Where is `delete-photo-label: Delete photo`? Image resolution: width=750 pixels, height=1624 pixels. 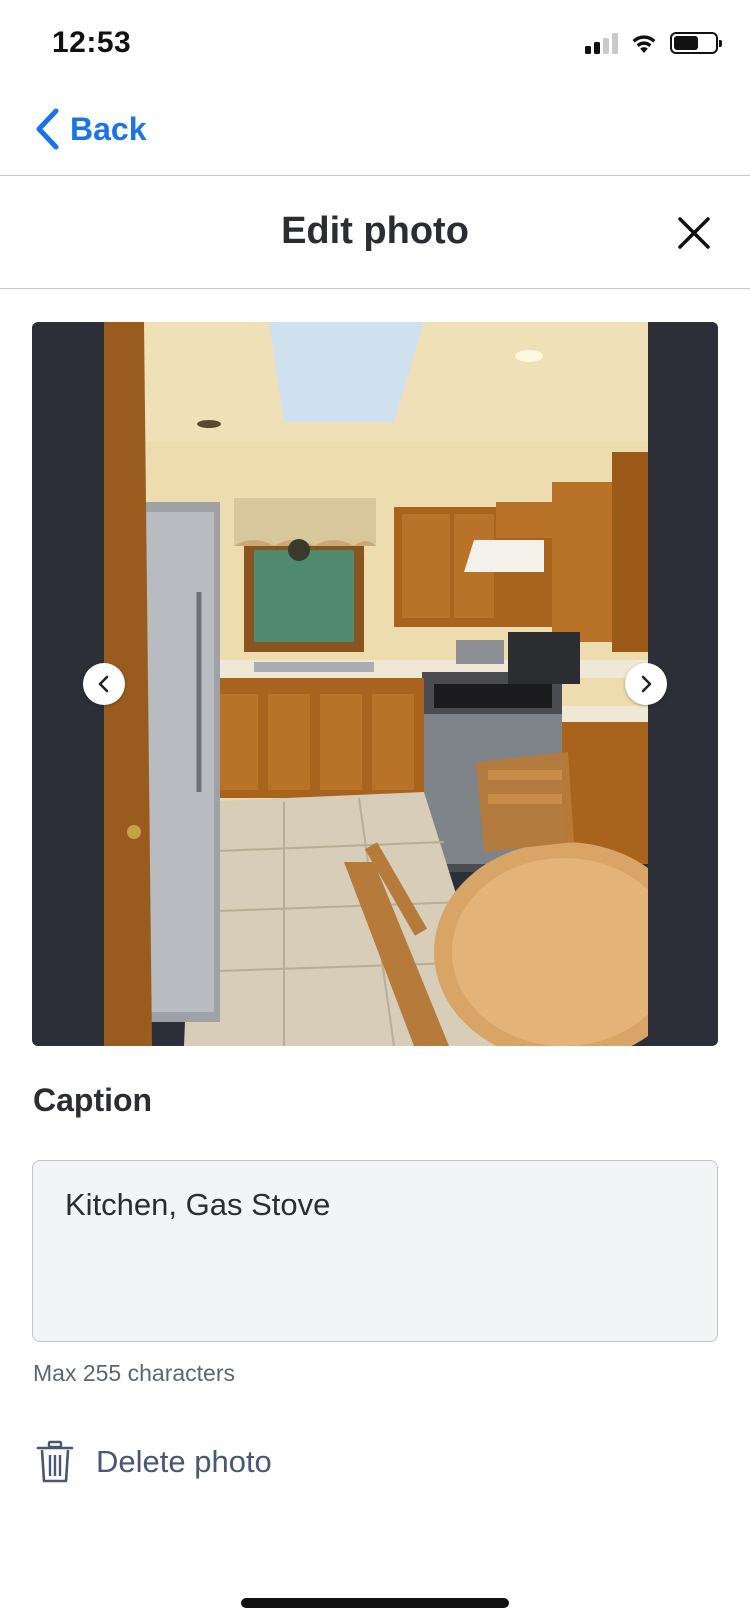 delete-photo-label: Delete photo is located at coordinates (184, 1461).